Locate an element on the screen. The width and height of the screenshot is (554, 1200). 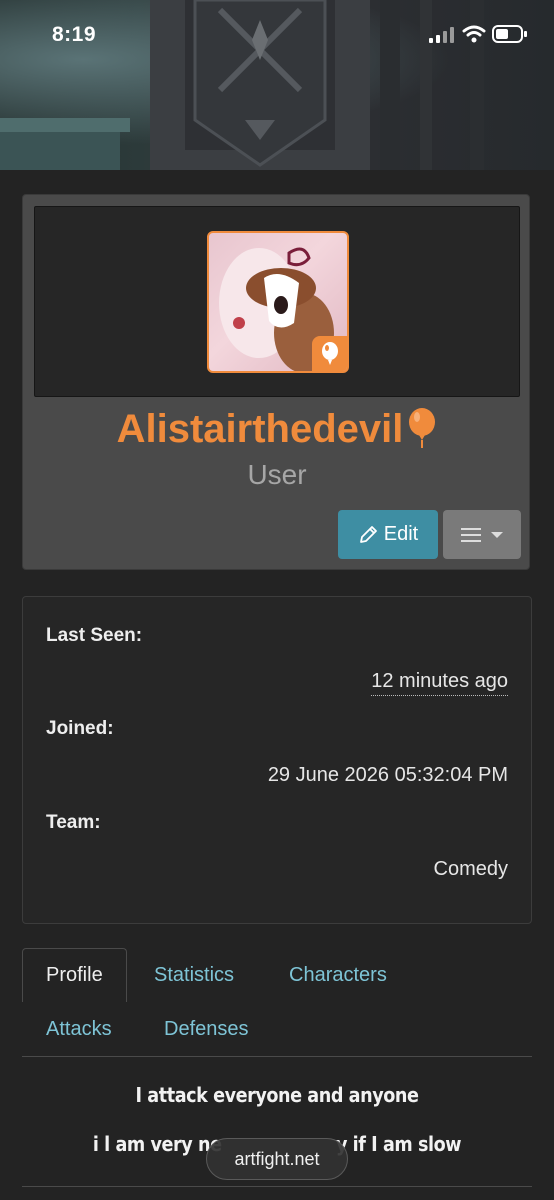
user-role: User is located at coordinates (277, 474).